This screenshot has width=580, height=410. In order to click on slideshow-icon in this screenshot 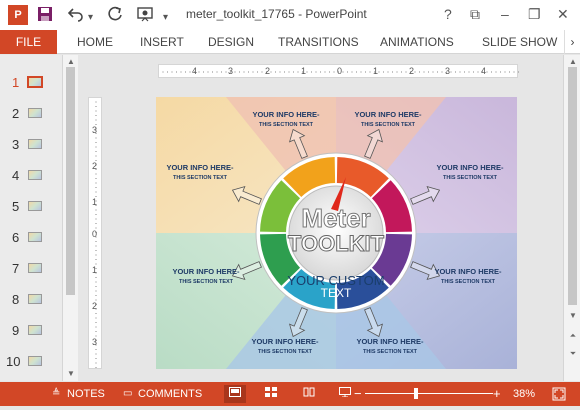, I will do `click(145, 16)`.